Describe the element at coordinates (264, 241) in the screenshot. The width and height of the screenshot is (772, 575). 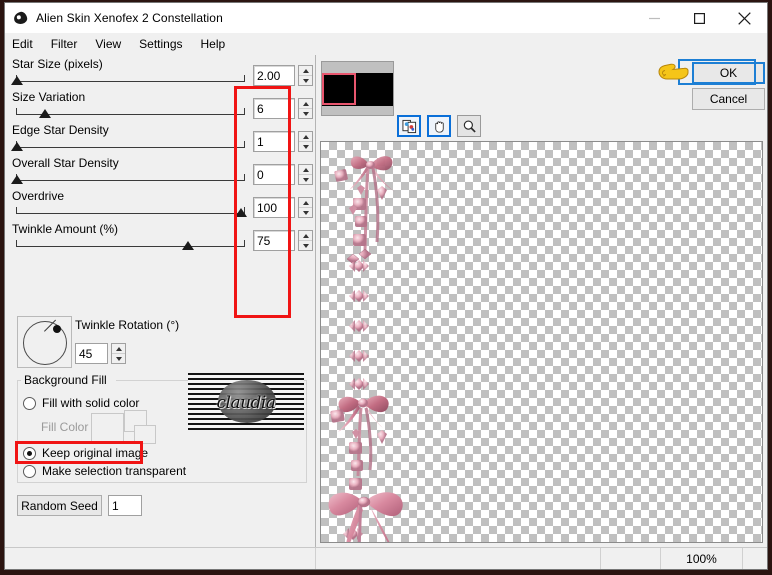
I see `slider-value: 75` at that location.